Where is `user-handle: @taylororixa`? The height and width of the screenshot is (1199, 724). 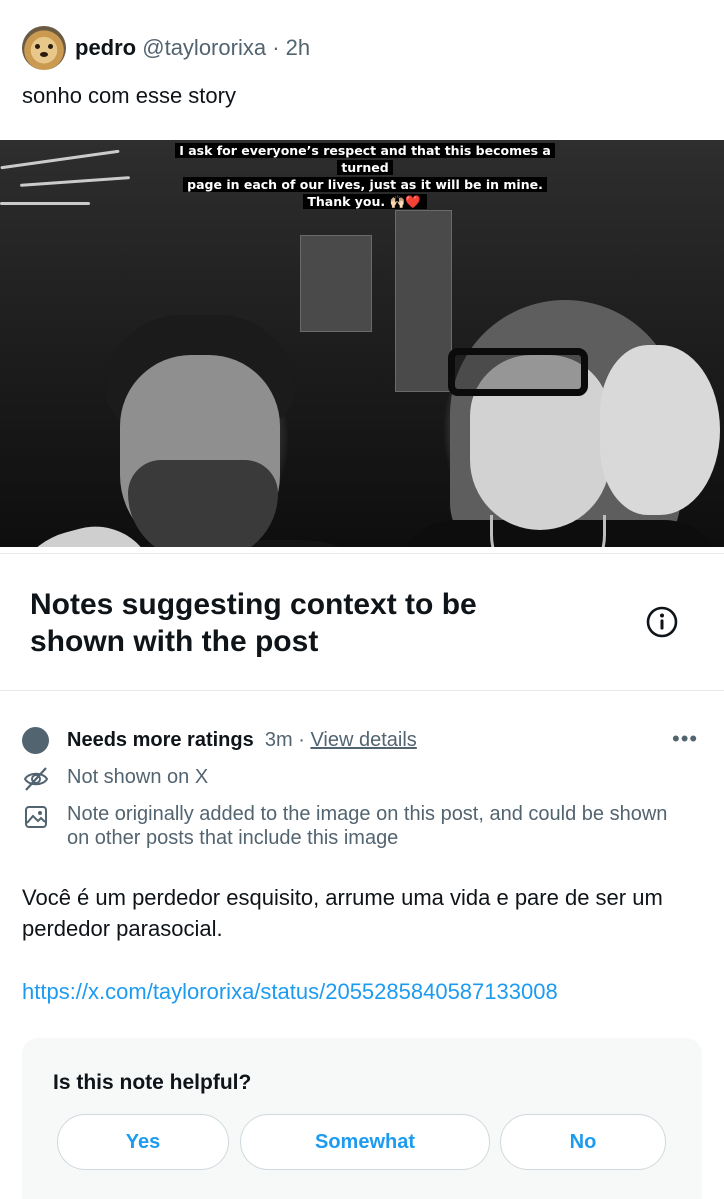 user-handle: @taylororixa is located at coordinates (204, 47).